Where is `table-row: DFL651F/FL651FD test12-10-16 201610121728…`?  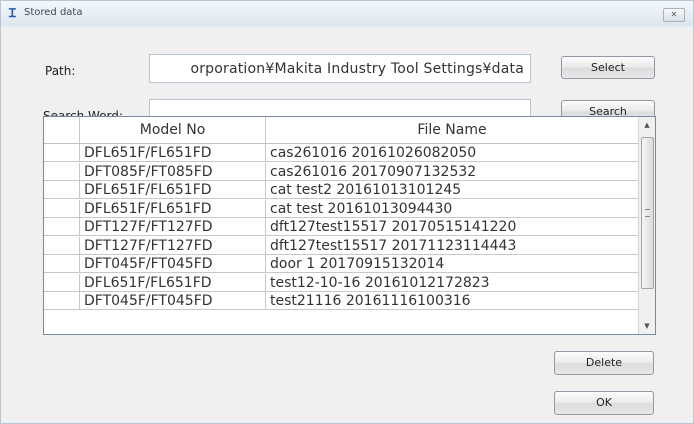
table-row: DFL651F/FL651FD test12-10-16 201610121728… is located at coordinates (341, 282).